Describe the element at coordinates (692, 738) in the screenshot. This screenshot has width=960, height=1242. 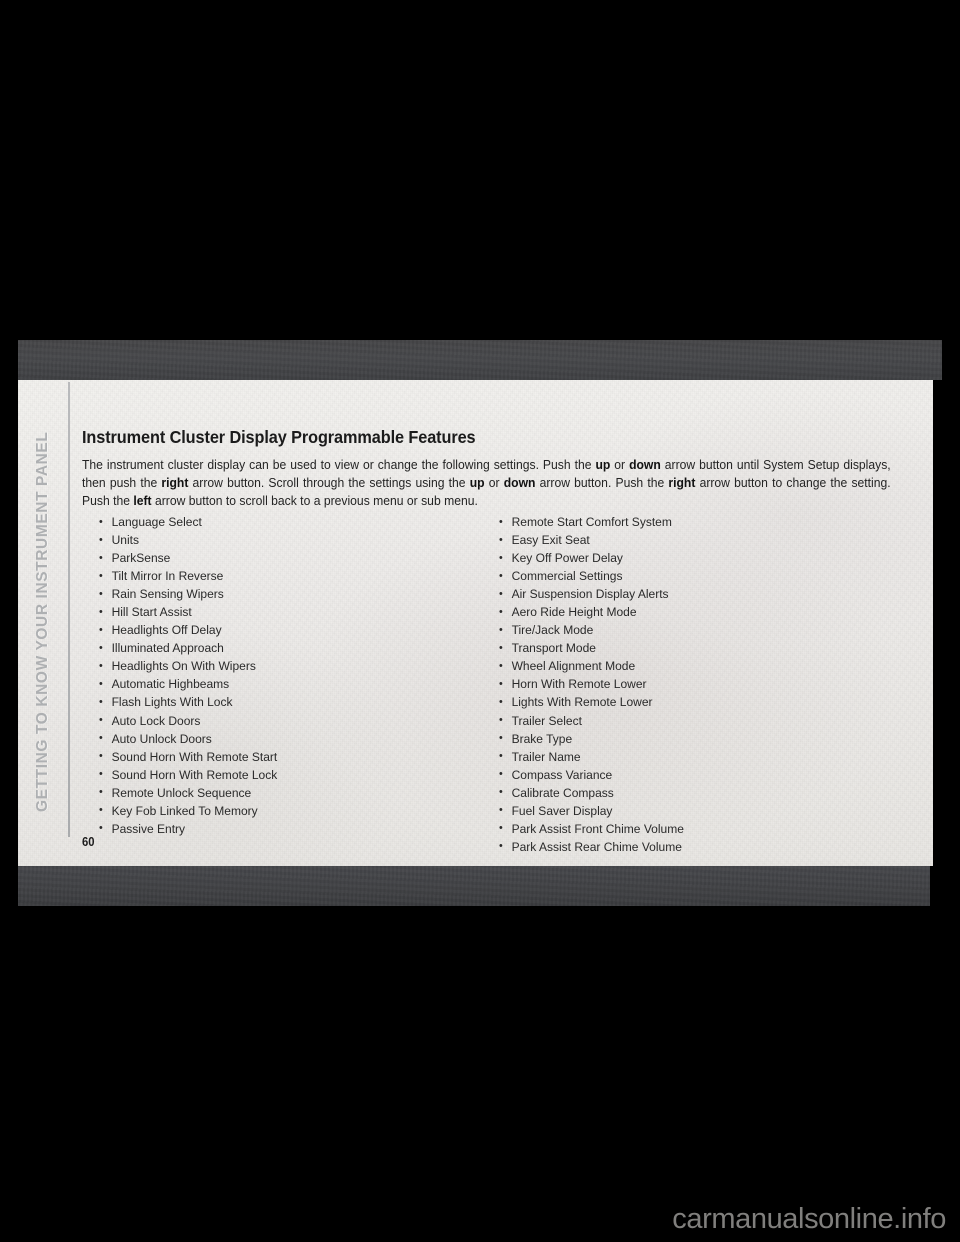
I see `feature-list-item: Brake Type` at that location.